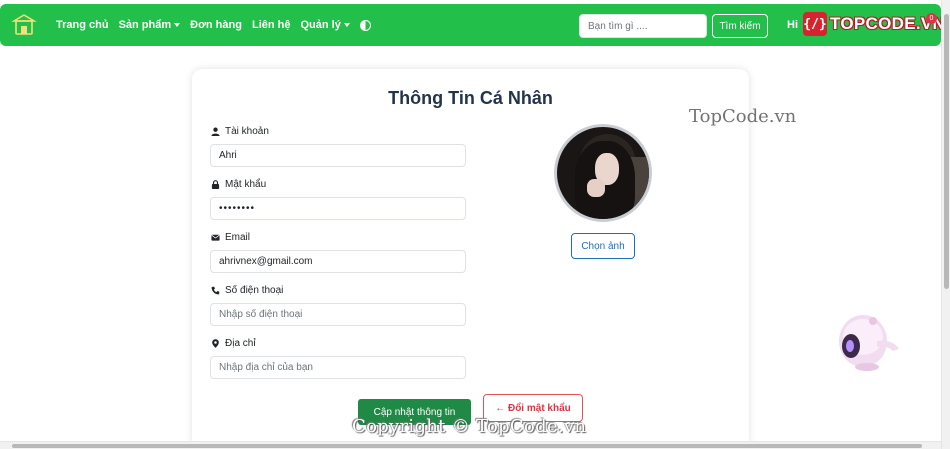 This screenshot has width=950, height=449. I want to click on topcode-logo: {/} TOPCODE.VN, so click(874, 24).